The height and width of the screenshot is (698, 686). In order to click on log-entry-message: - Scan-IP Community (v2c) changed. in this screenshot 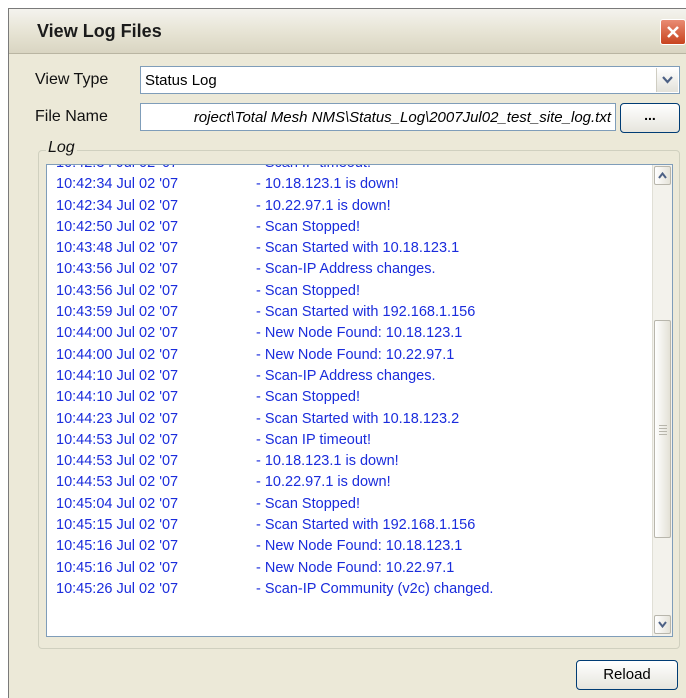, I will do `click(375, 588)`.